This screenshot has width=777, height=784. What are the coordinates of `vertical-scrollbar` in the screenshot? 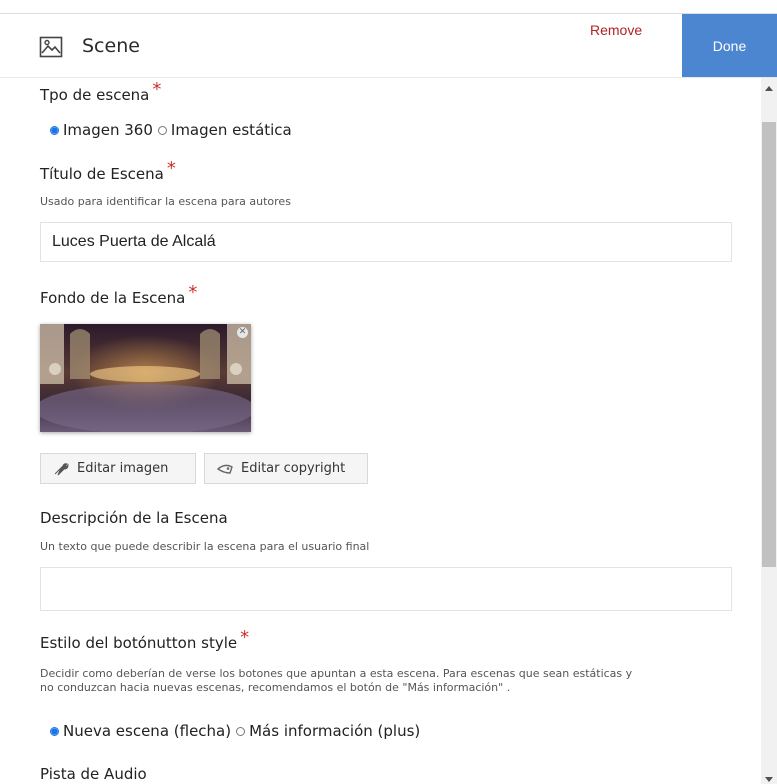 It's located at (769, 431).